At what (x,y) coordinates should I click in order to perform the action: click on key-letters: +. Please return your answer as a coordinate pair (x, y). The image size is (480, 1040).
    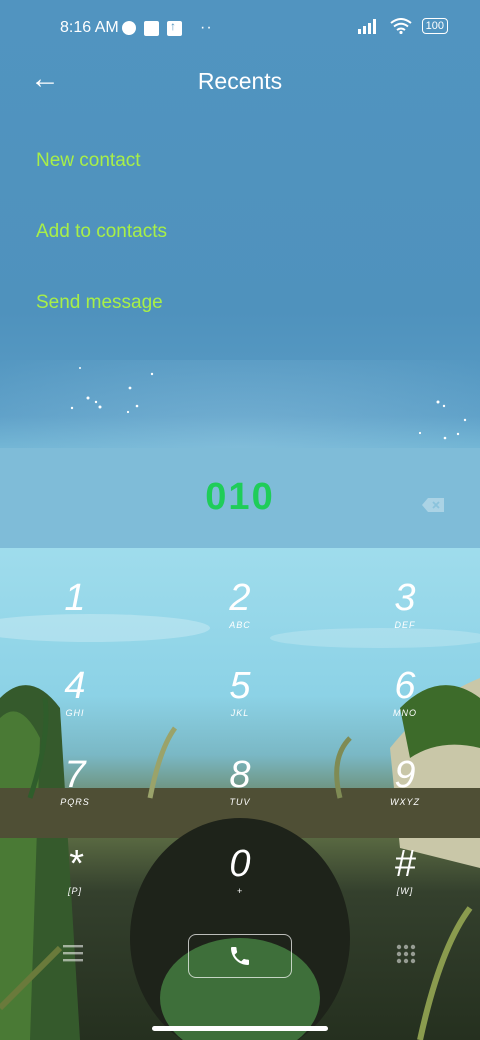
    Looking at the image, I should click on (240, 891).